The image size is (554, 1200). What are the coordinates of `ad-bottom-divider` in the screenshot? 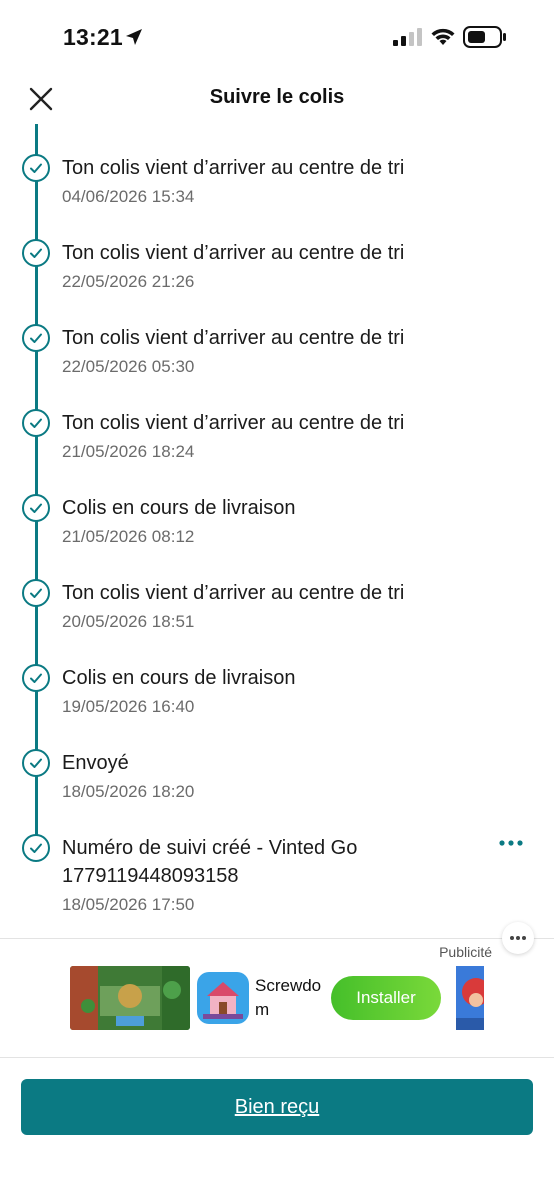 It's located at (277, 1057).